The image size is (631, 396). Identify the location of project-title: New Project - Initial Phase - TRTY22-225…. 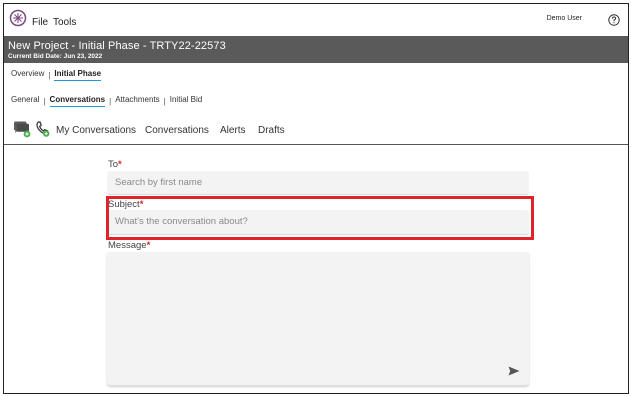
(117, 46).